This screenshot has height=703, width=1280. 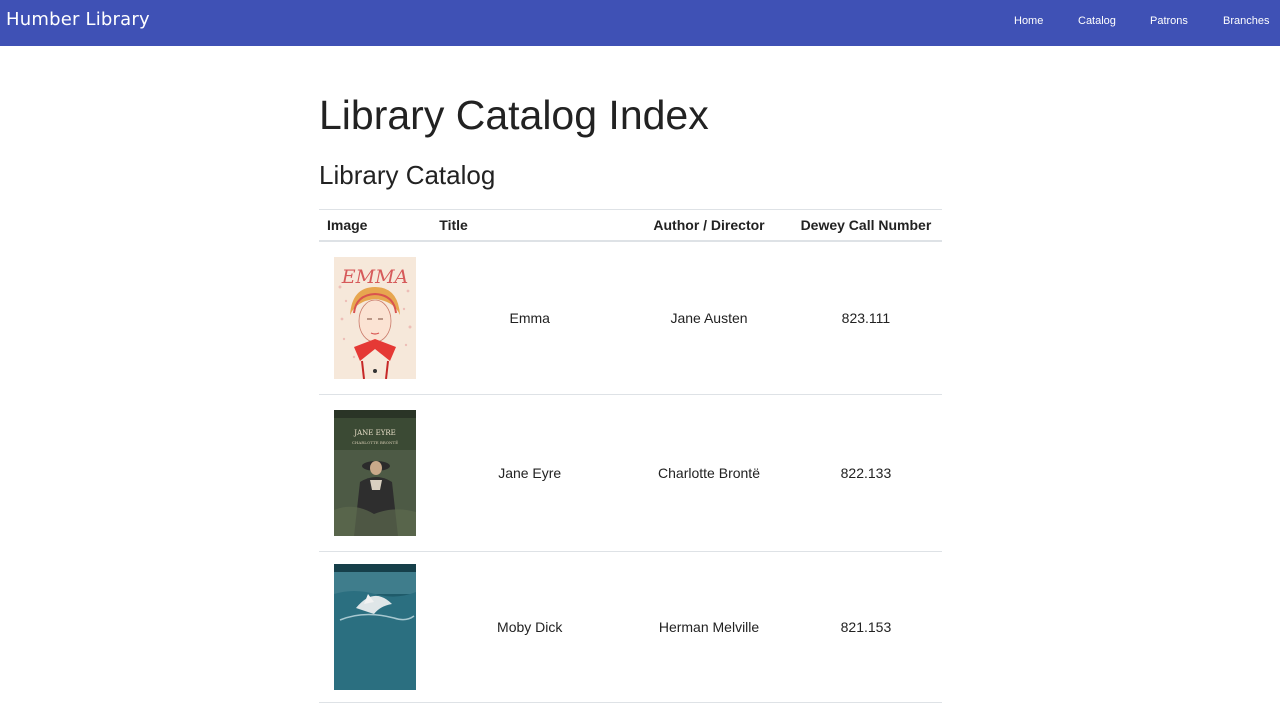 What do you see at coordinates (1169, 21) in the screenshot?
I see `nav-link-patrons: Patrons` at bounding box center [1169, 21].